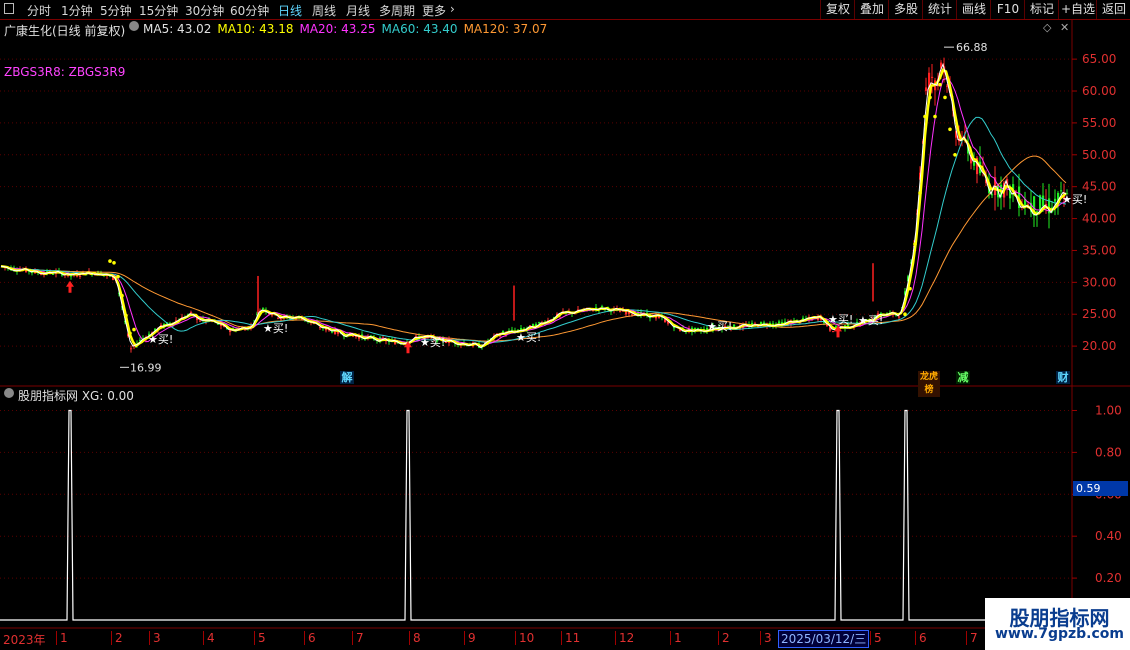  I want to click on event-badge-0: 解, so click(347, 377).